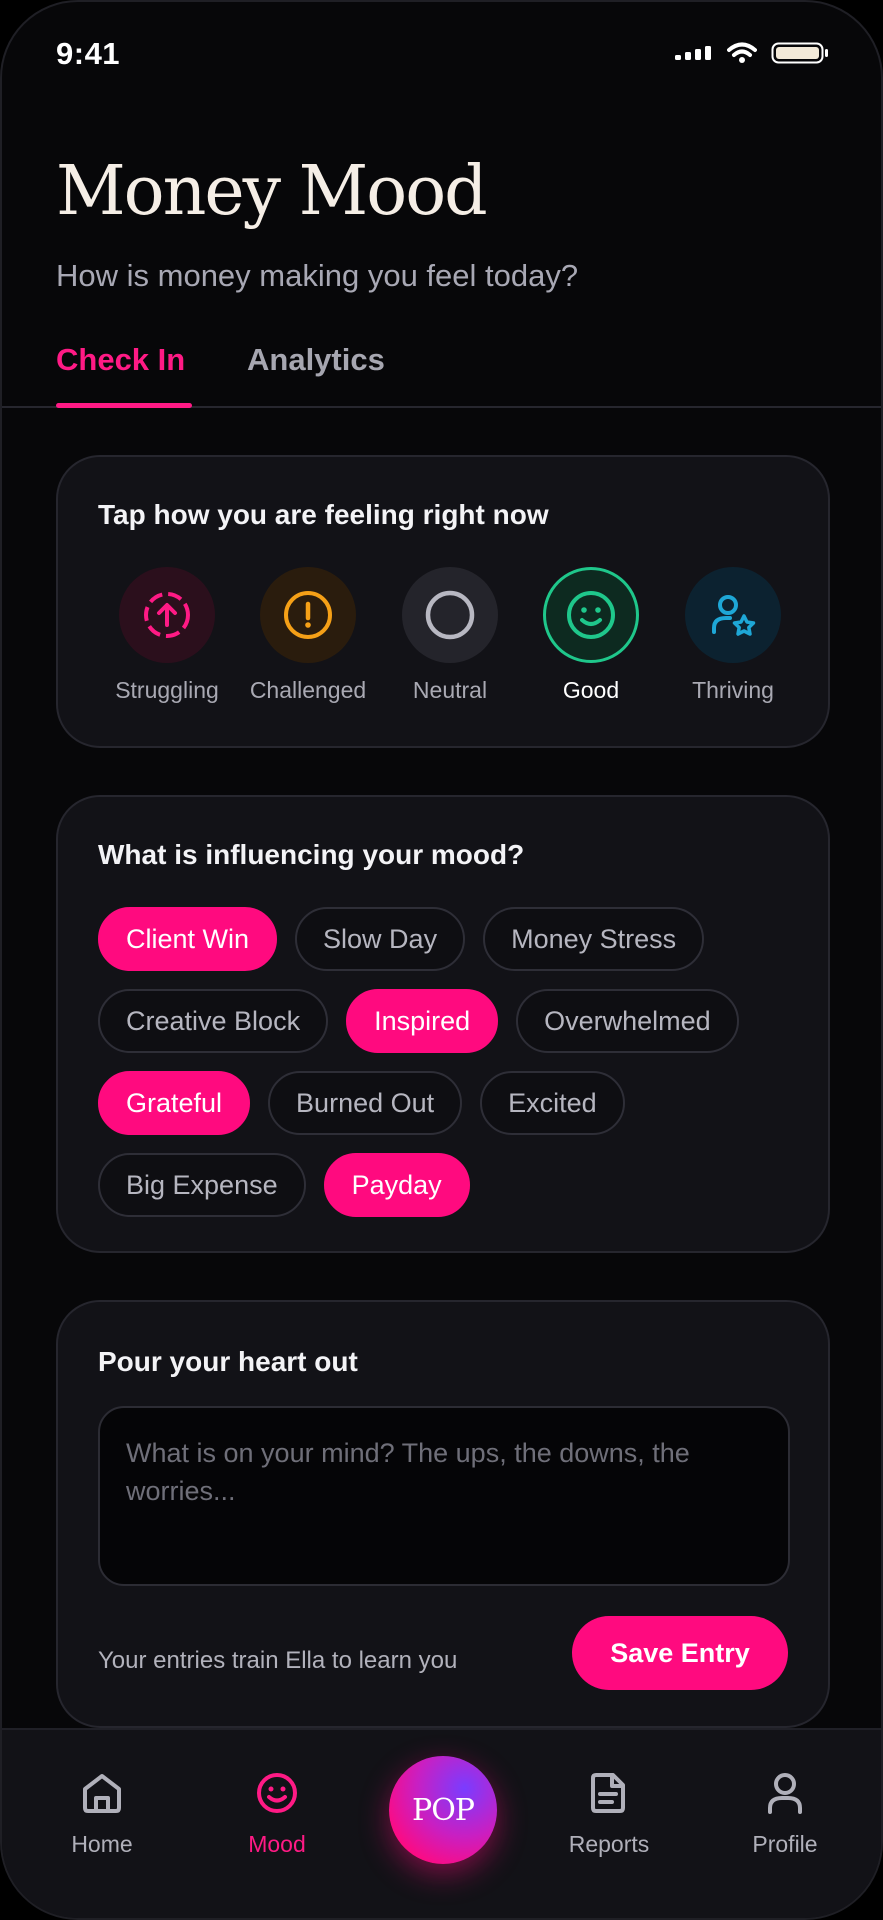 This screenshot has height=1920, width=883. I want to click on chip-client-win: Client Win, so click(188, 939).